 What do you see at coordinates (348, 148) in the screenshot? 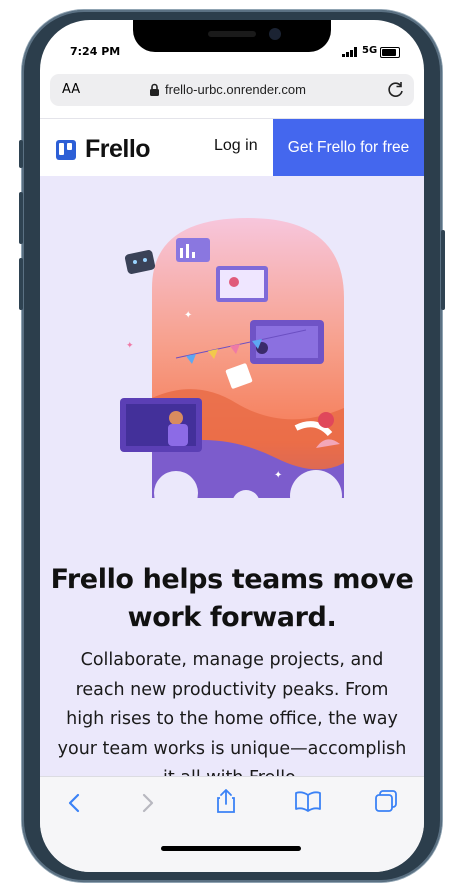
I see `get-frello-button: Get Frello for free` at bounding box center [348, 148].